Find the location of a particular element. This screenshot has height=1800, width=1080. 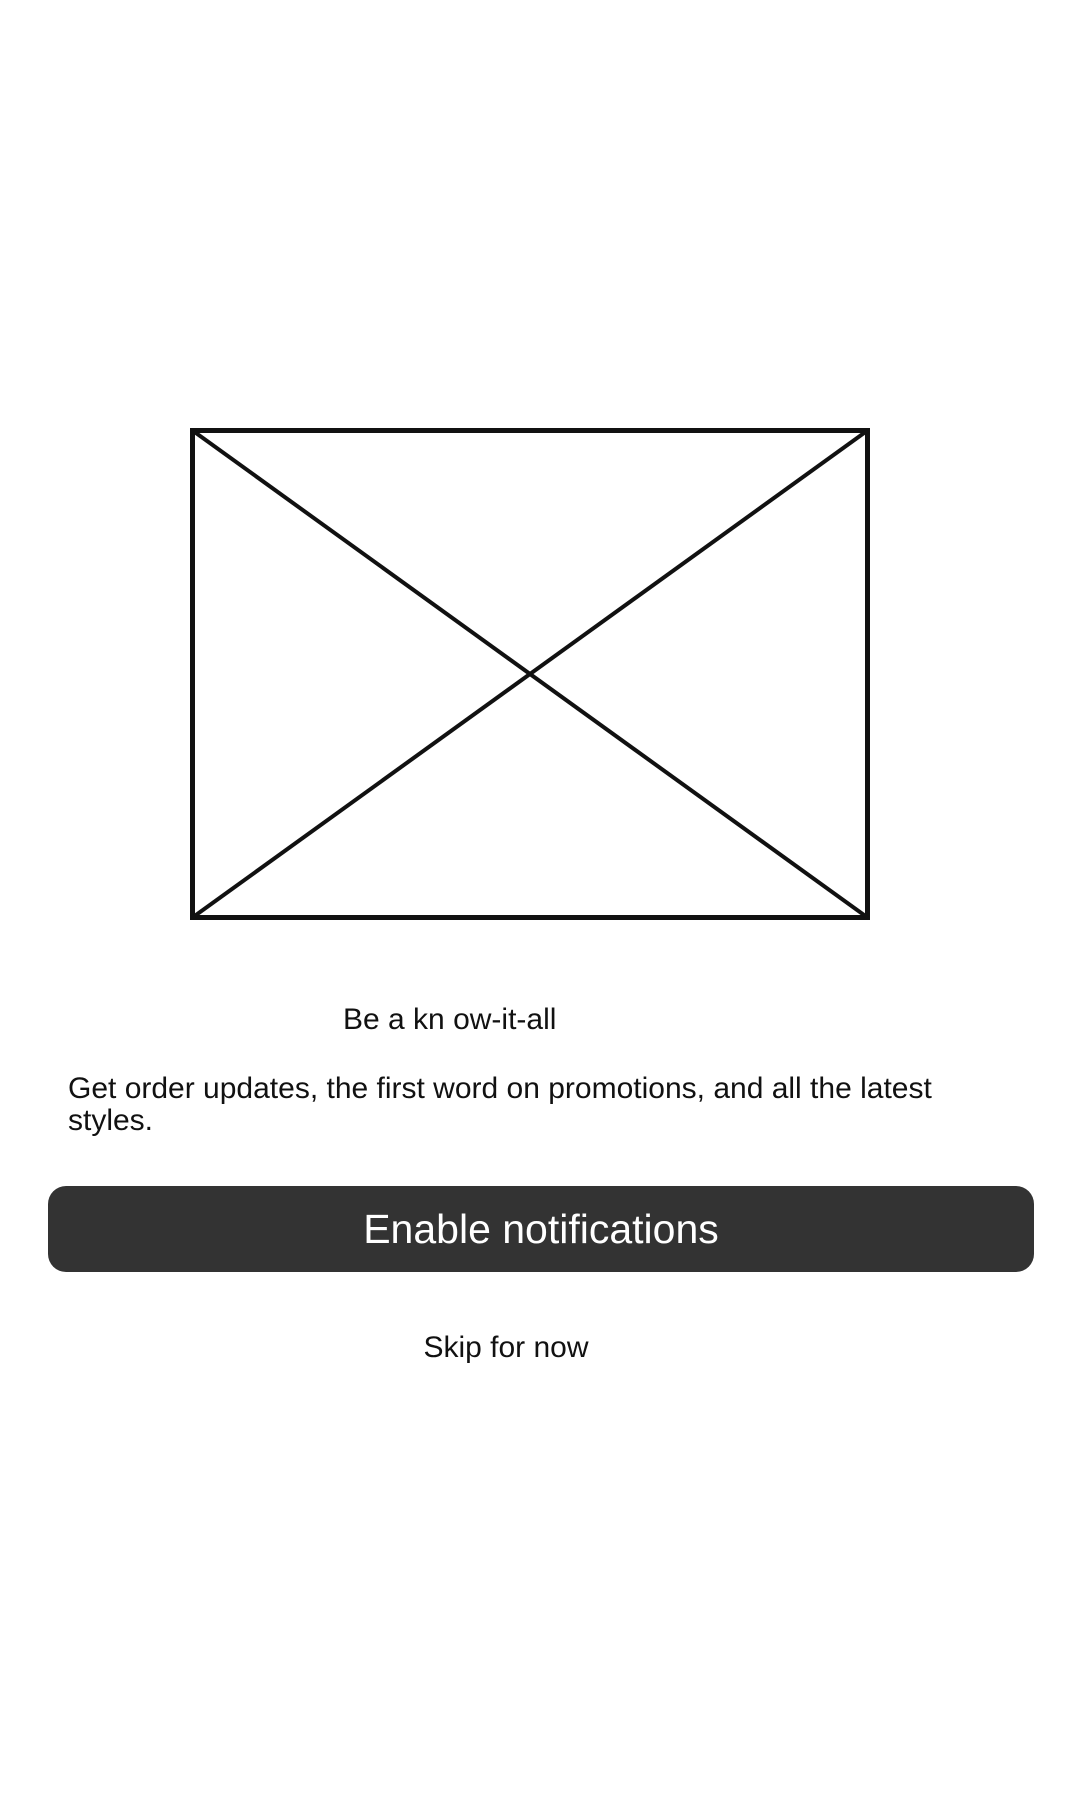

skip-for-now-link: Skip for now is located at coordinates (506, 1348).